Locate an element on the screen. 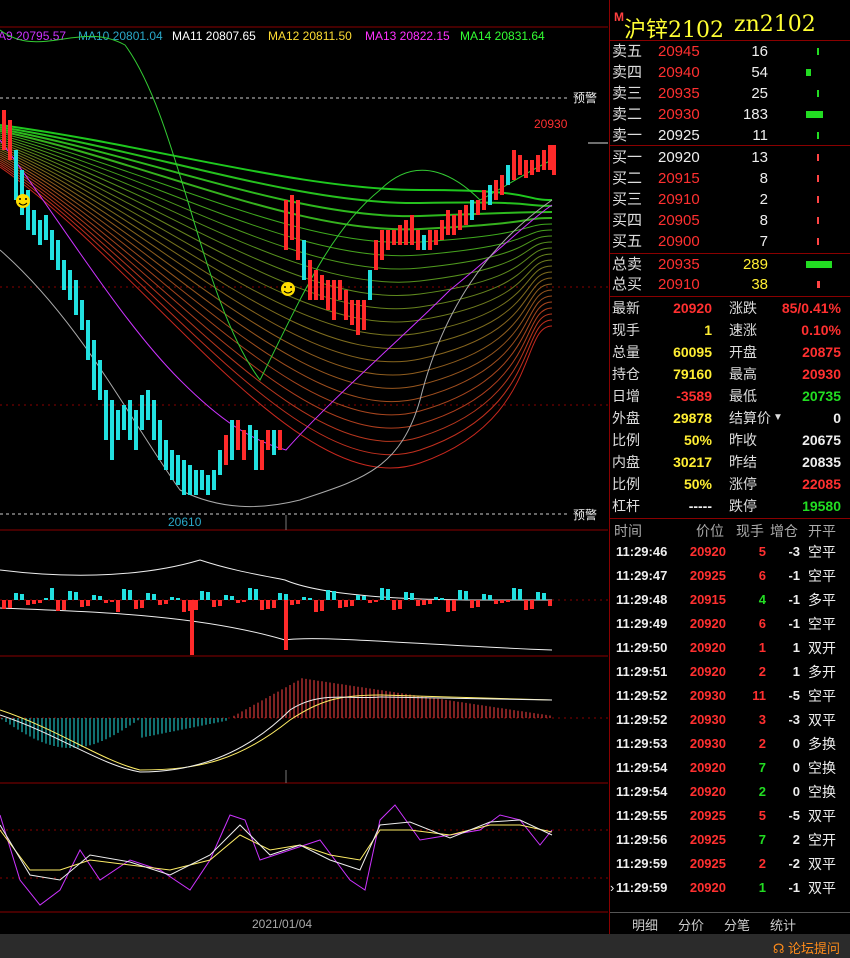  level-label: 总卖 is located at coordinates (627, 264).